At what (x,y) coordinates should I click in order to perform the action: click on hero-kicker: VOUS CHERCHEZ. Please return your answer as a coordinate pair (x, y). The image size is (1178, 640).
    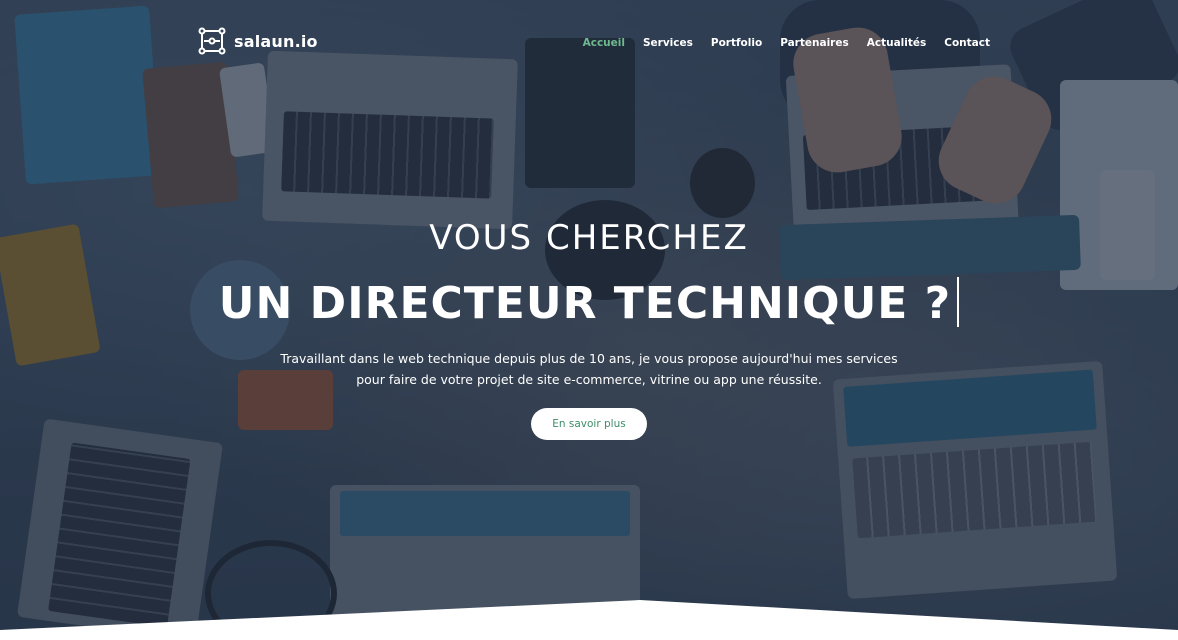
    Looking at the image, I should click on (589, 238).